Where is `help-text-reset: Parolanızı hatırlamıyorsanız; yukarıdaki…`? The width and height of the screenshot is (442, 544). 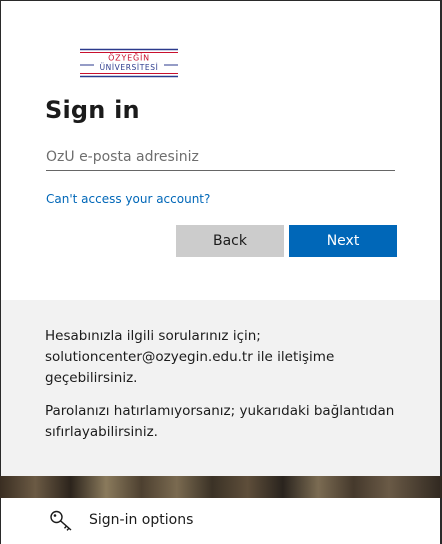
help-text-reset: Parolanızı hatırlamıyorsanız; yukarıdaki… is located at coordinates (220, 421).